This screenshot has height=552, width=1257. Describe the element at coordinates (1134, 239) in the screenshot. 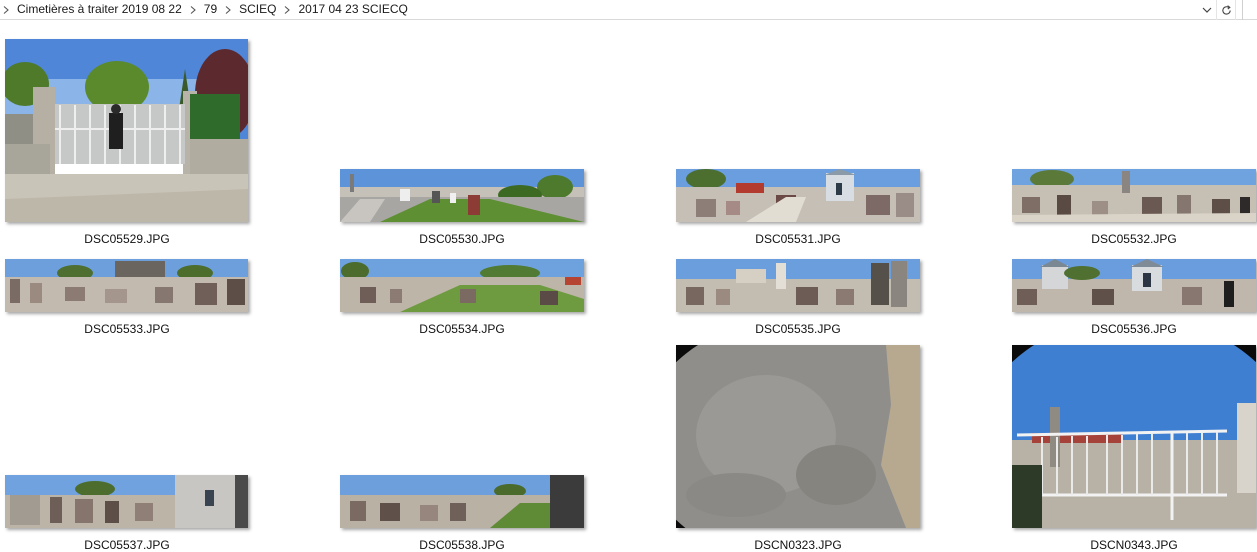

I see `file-name: DSC05532.JPG` at that location.